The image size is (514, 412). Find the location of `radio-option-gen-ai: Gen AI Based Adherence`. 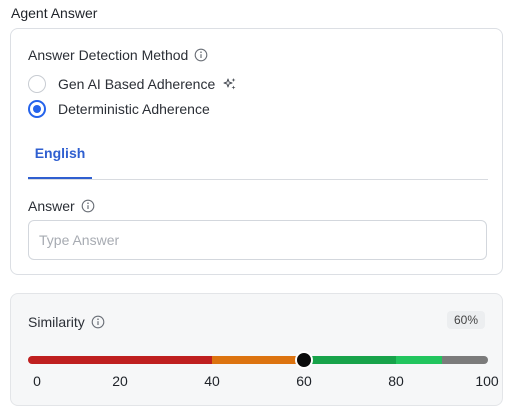

radio-option-gen-ai: Gen AI Based Adherence is located at coordinates (132, 84).